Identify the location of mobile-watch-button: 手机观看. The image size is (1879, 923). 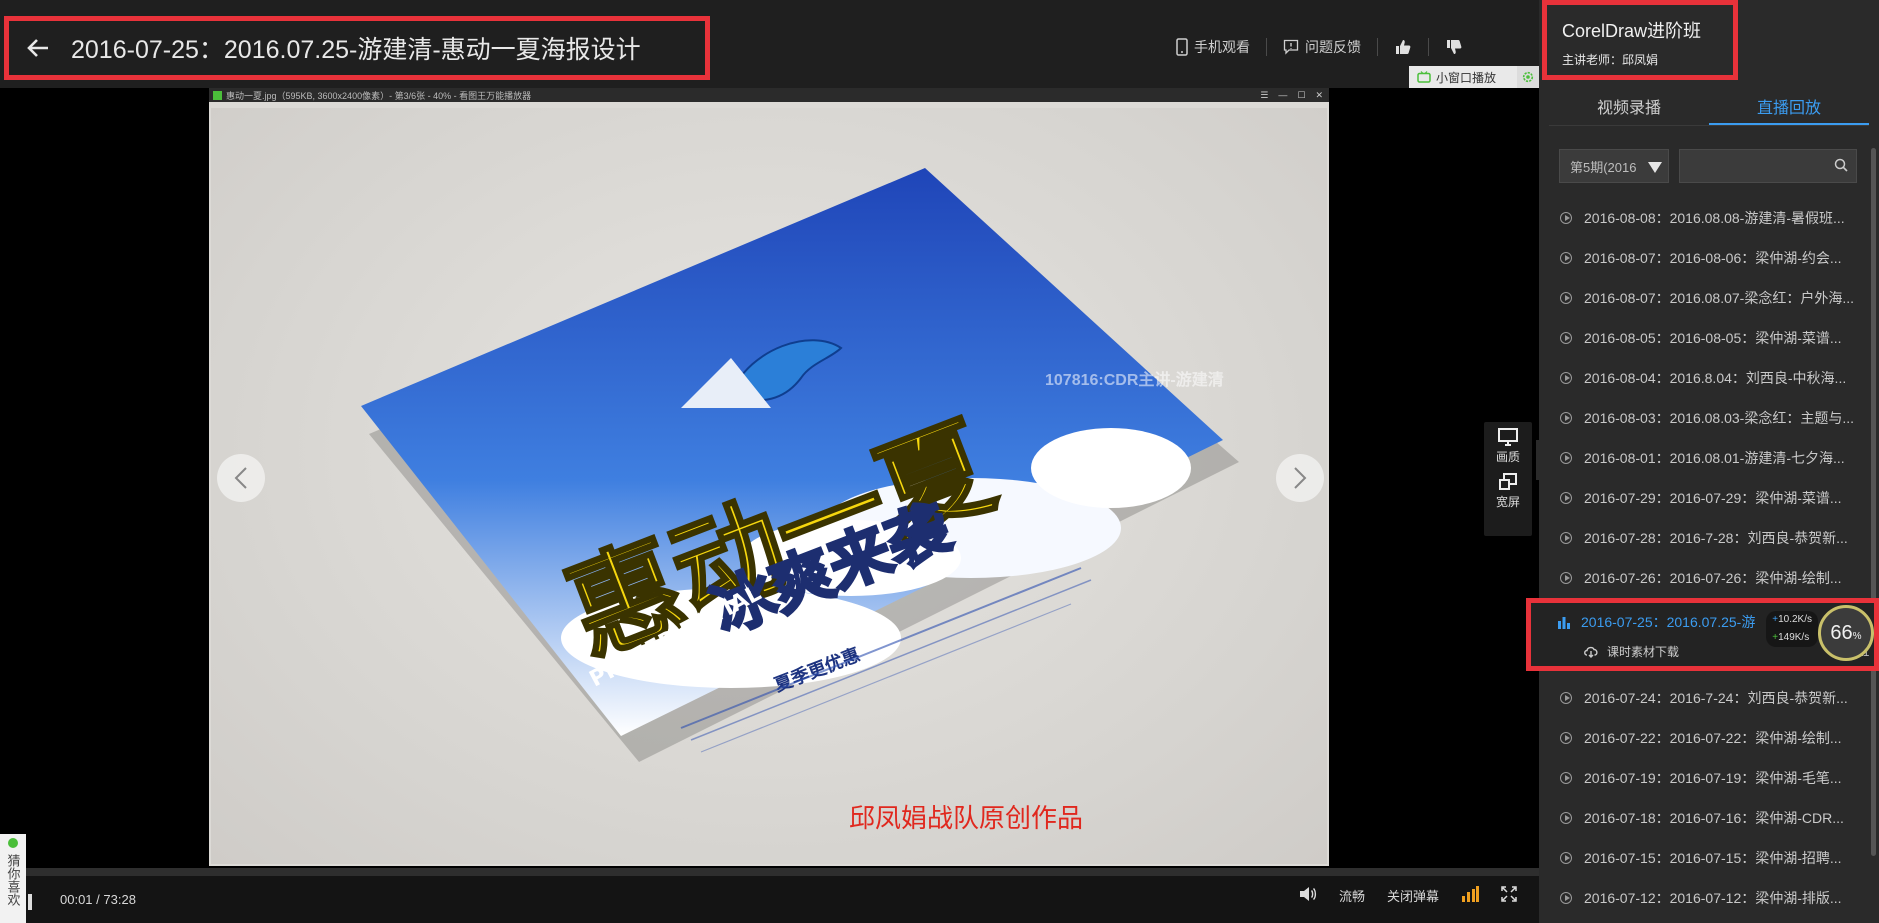
(1213, 47).